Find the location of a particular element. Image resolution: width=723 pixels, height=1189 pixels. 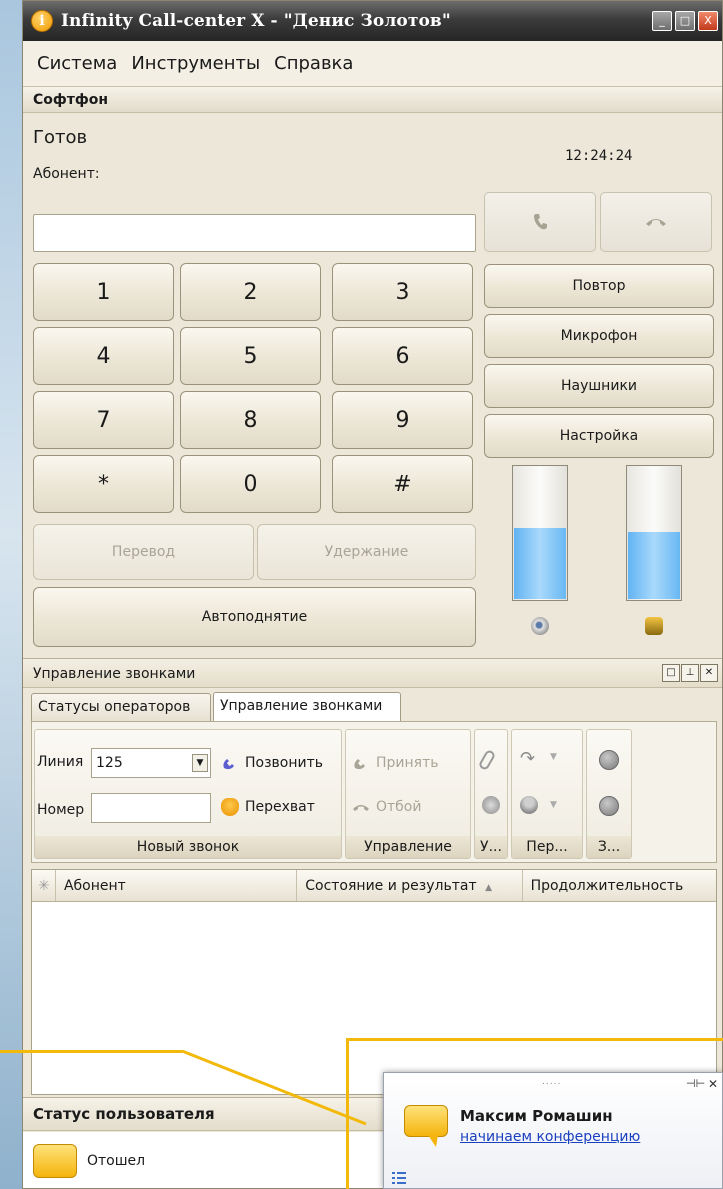

key-2: 2 is located at coordinates (250, 292).